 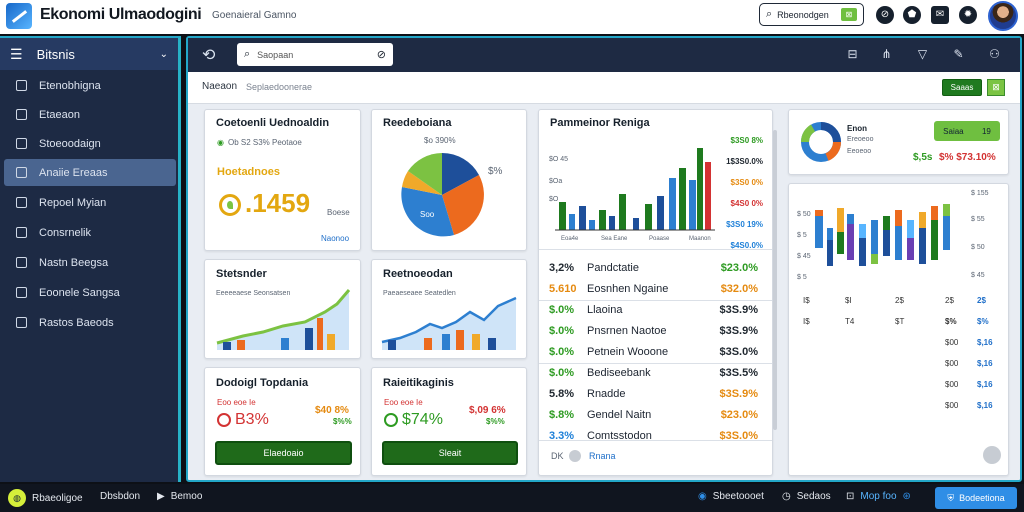 I want to click on table-row: $.0% Pnsrnen Naotoe $3S.9%, so click(x=654, y=331).